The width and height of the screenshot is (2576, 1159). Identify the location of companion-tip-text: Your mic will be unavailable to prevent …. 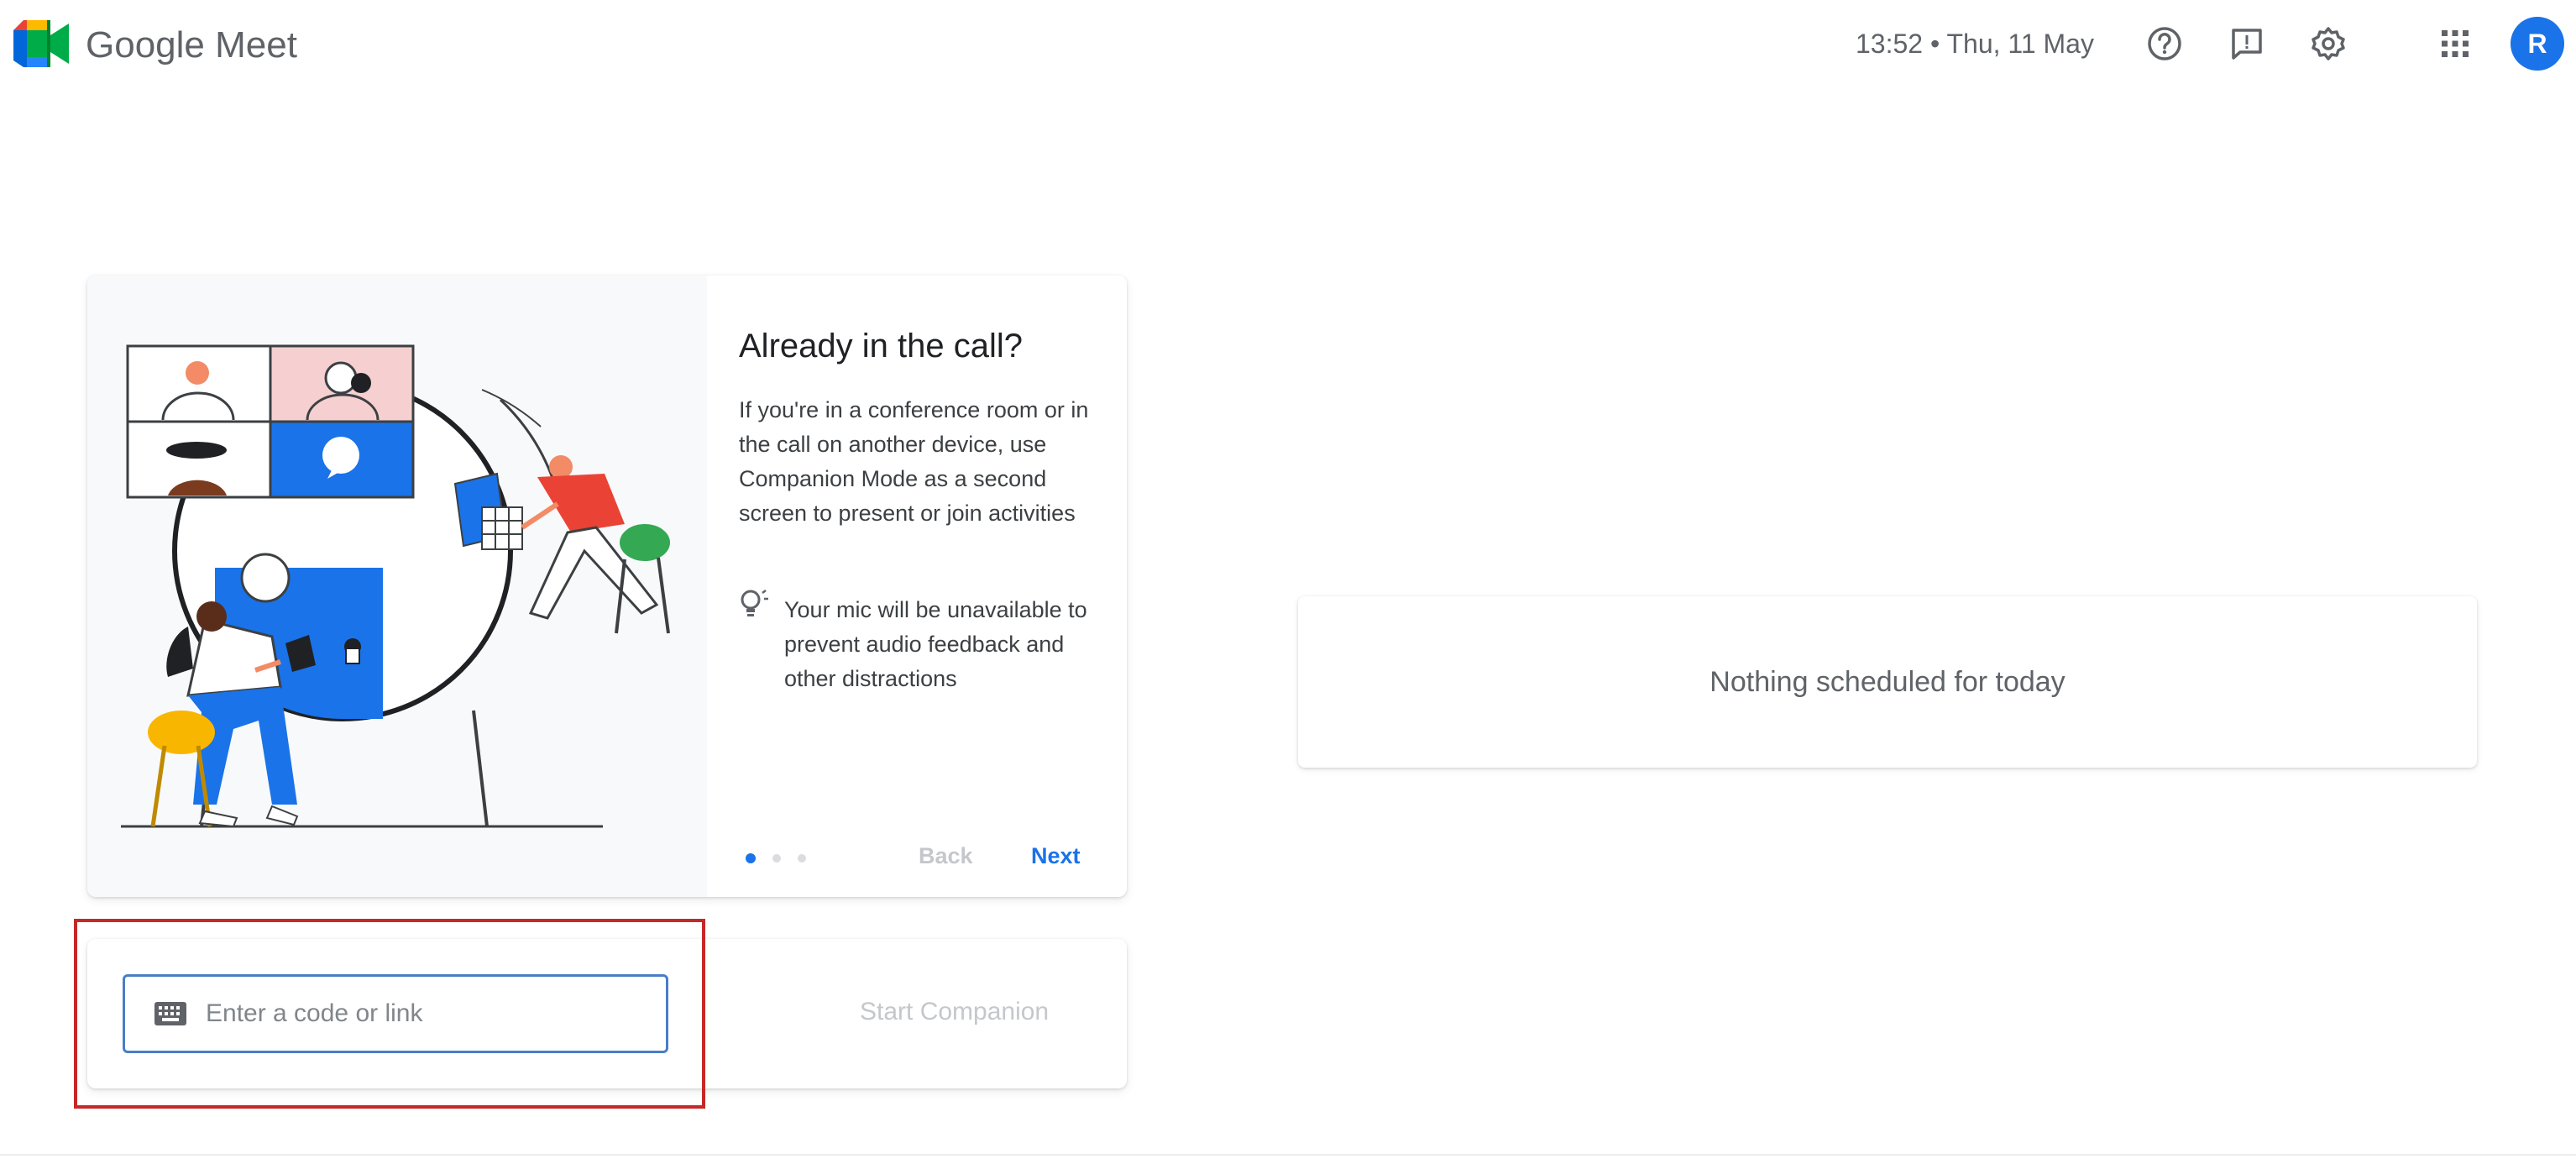
(936, 644).